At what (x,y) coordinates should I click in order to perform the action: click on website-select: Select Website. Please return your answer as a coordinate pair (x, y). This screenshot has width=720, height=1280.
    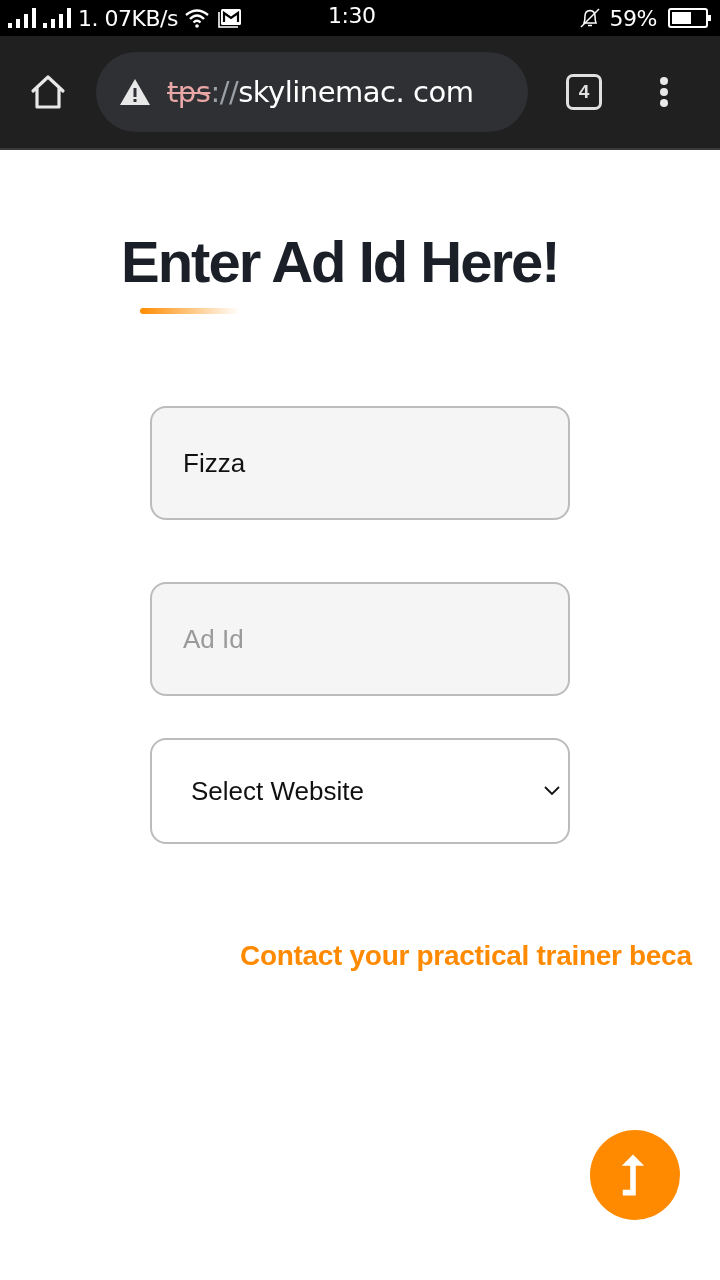
    Looking at the image, I should click on (360, 791).